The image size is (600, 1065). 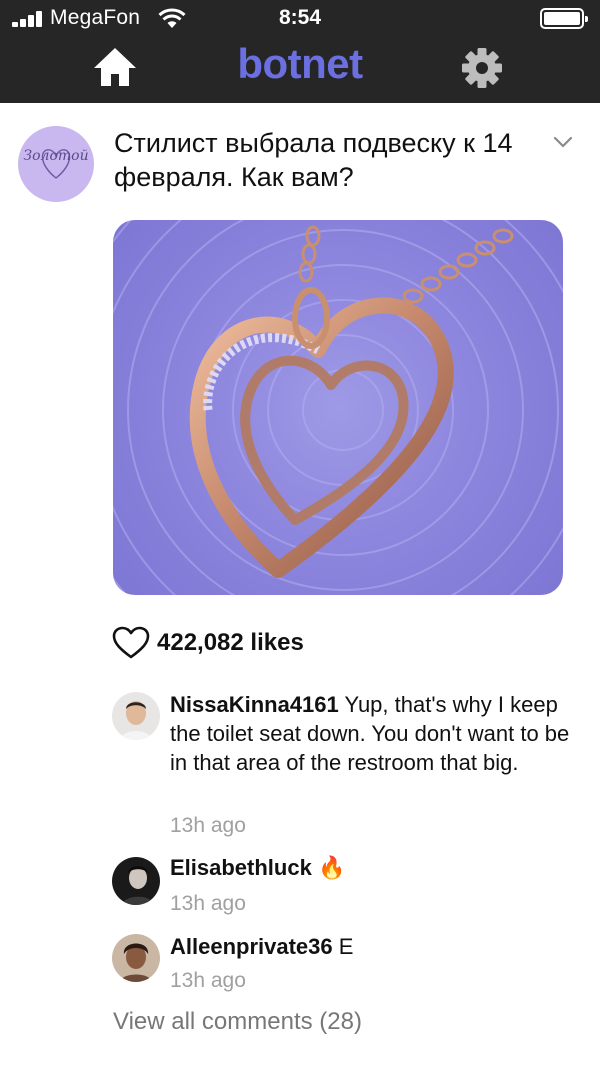 I want to click on clock: 8:54, so click(x=300, y=17).